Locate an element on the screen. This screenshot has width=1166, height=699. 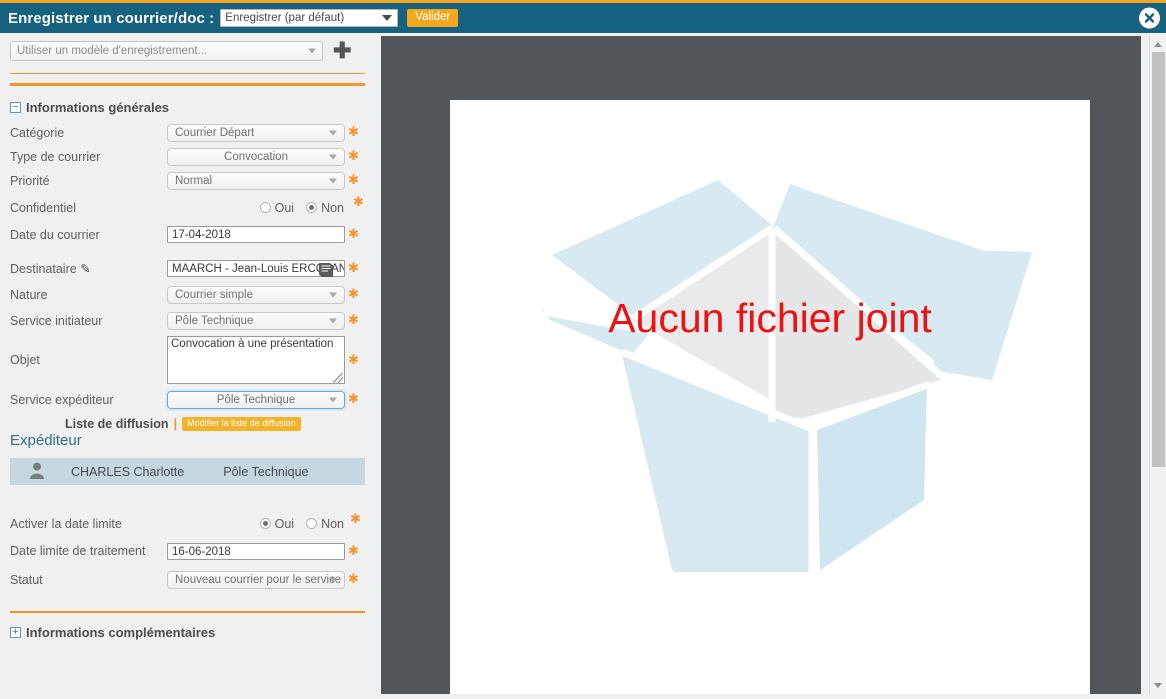
avatar is located at coordinates (37, 472).